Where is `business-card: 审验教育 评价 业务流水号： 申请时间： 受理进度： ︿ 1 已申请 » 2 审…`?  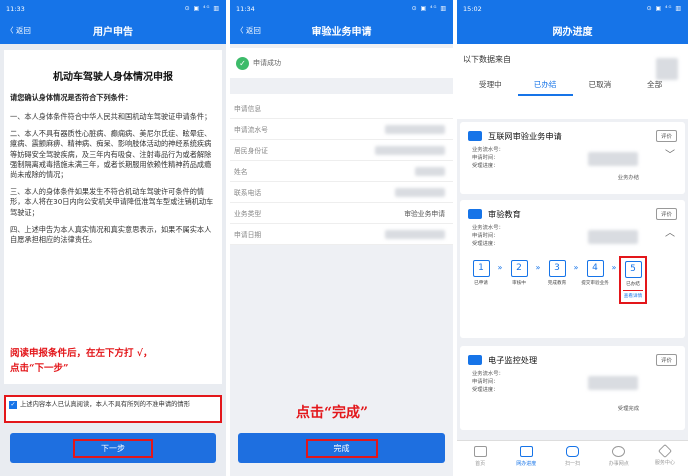 business-card: 审验教育 评价 业务流水号： 申请时间： 受理进度： ︿ 1 已申请 » 2 审… is located at coordinates (572, 269).